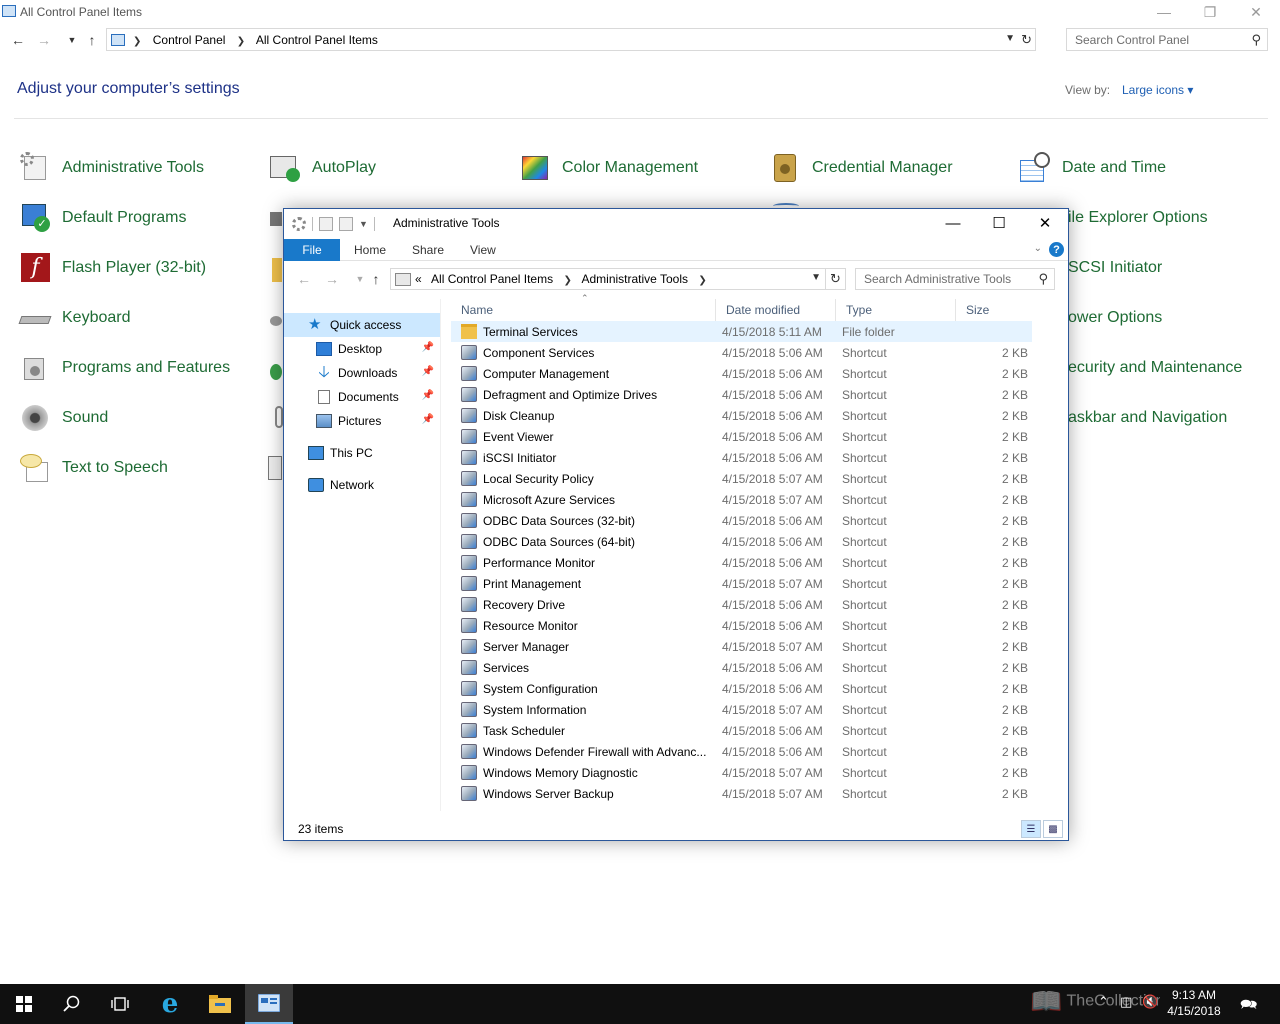  What do you see at coordinates (1147, 418) in the screenshot?
I see `cp-item-taskbar-navigation: askbar and Navigation` at bounding box center [1147, 418].